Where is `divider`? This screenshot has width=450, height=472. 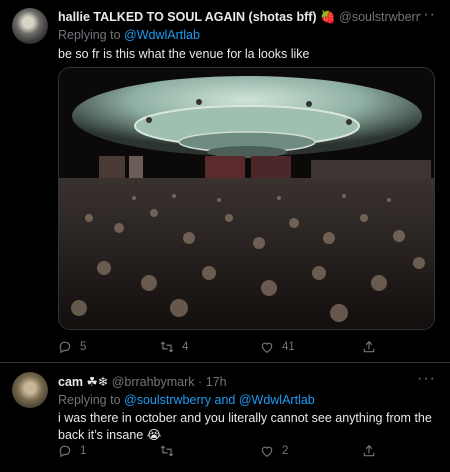
divider is located at coordinates (225, 362).